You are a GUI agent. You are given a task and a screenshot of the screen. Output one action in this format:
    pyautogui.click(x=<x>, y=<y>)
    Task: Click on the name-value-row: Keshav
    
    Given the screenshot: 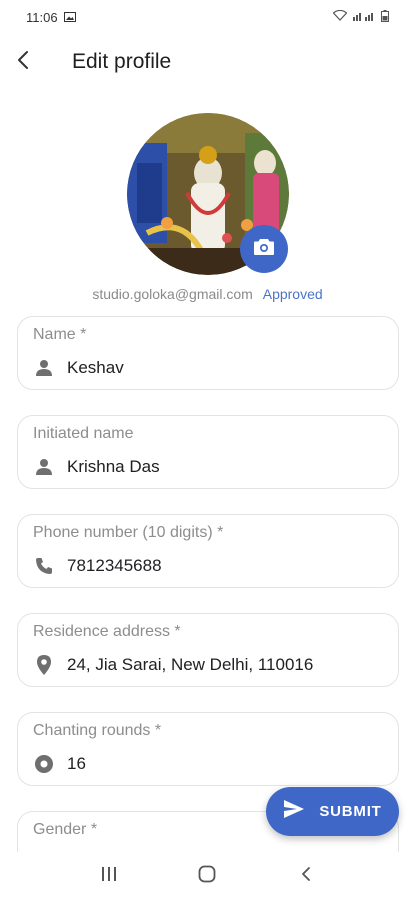 What is the action you would take?
    pyautogui.click(x=78, y=368)
    